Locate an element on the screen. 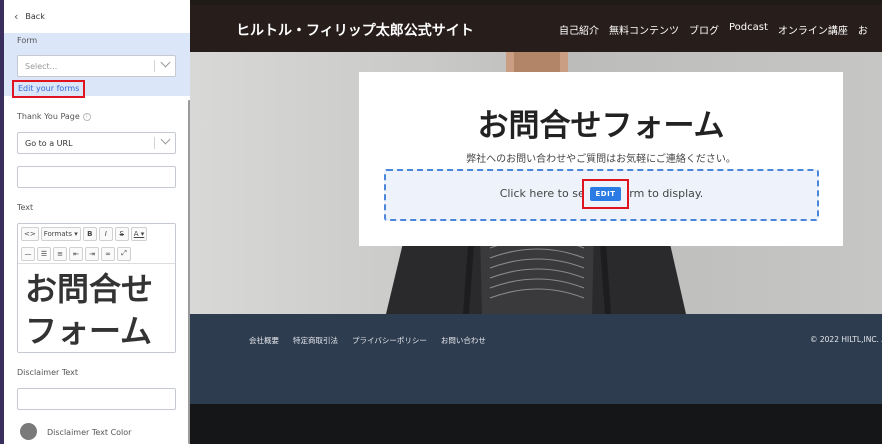 Image resolution: width=882 pixels, height=444 pixels. menu-item-blog: ブログ is located at coordinates (704, 29).